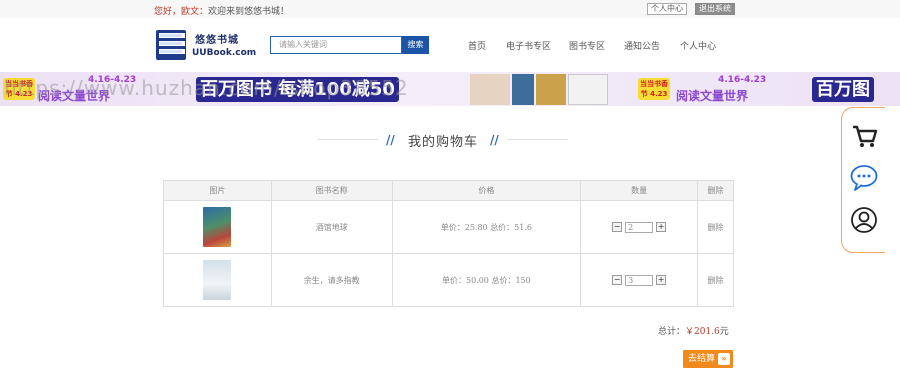  Describe the element at coordinates (672, 332) in the screenshot. I see `total-label: 总计：` at that location.